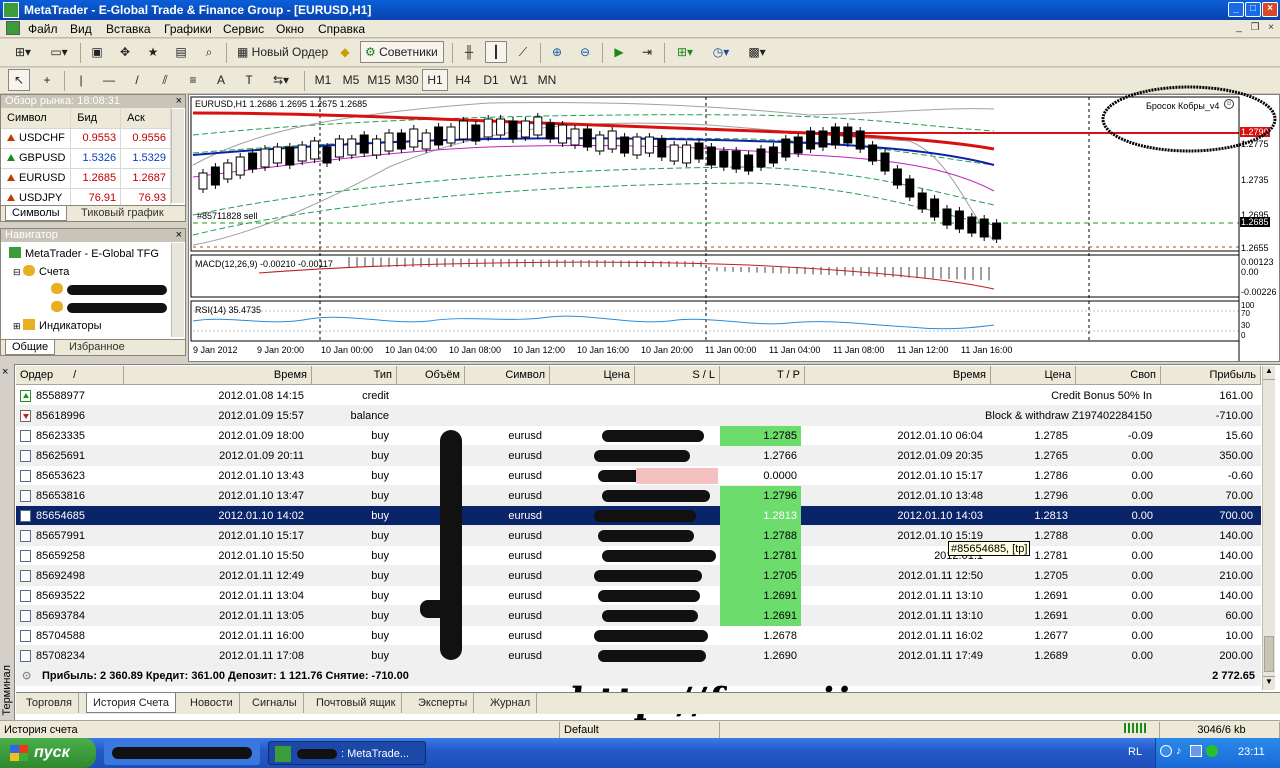  Describe the element at coordinates (86, 178) in the screenshot. I see `quote-row: EURUSD 1.2685 1.2687` at that location.